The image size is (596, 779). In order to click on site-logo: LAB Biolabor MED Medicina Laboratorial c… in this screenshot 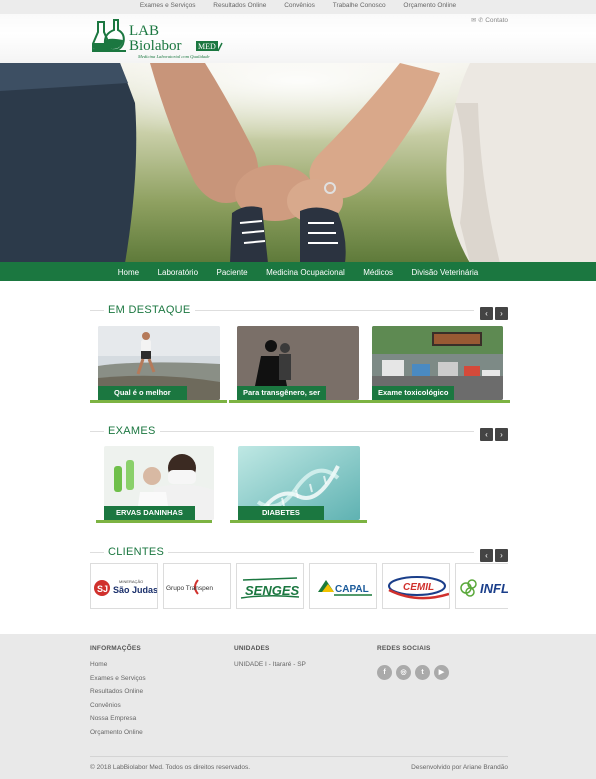, I will do `click(158, 38)`.